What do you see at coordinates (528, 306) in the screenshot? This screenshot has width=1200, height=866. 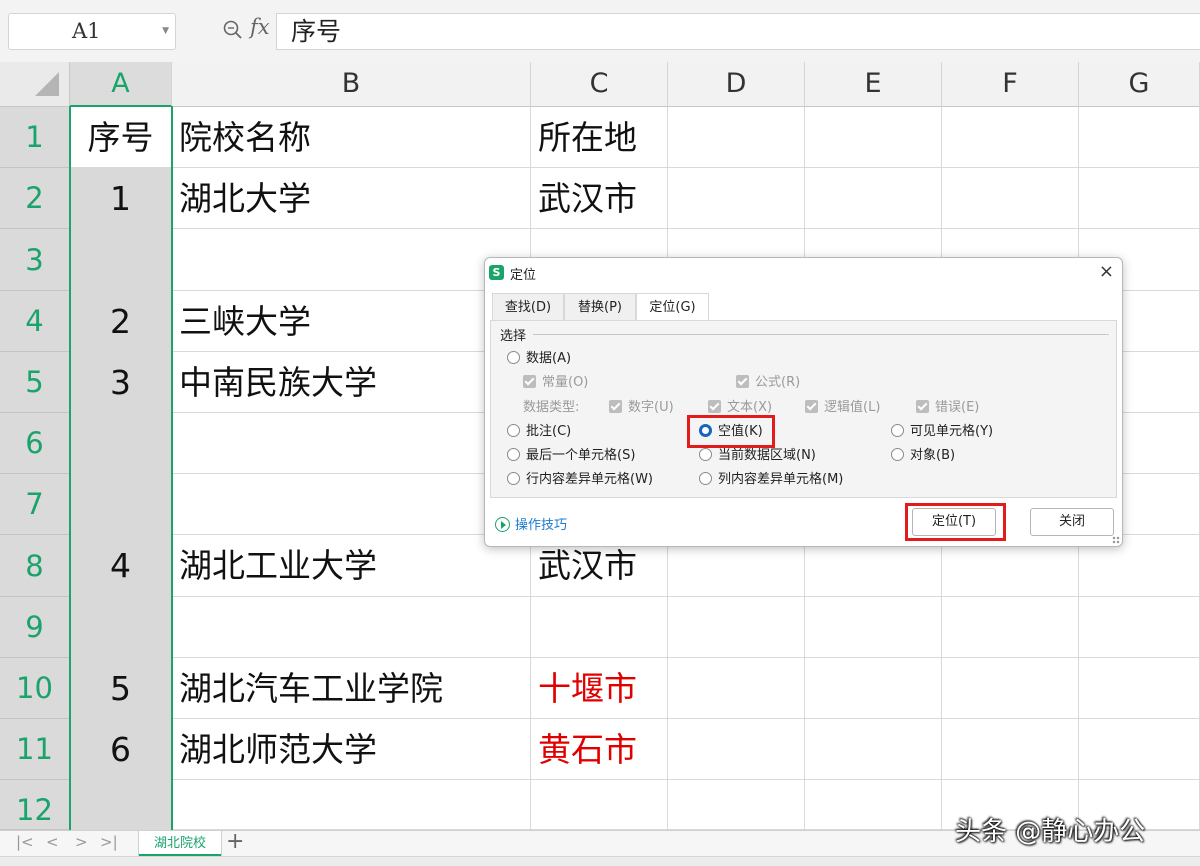 I see `tab-find: 查找(D)` at bounding box center [528, 306].